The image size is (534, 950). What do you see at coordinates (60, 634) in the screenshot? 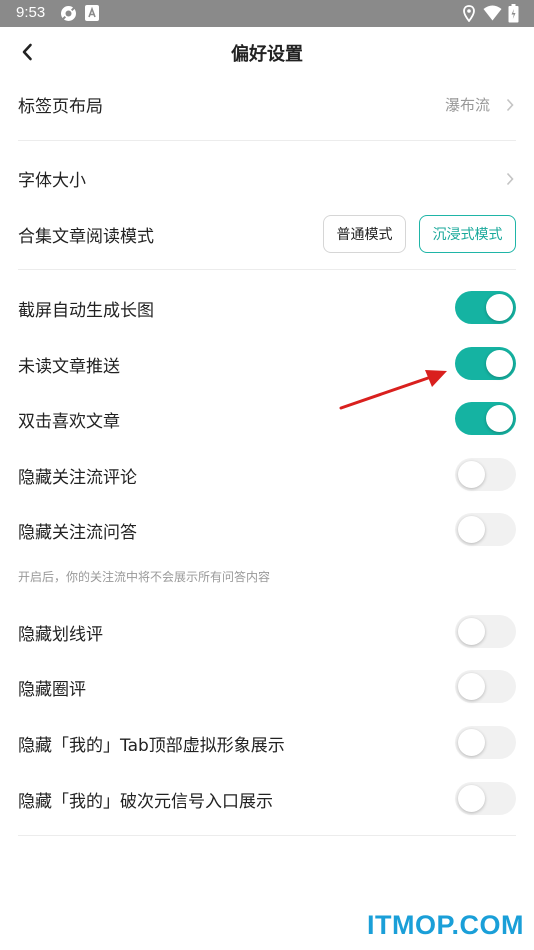
I see `toggle-label: 隐藏划线评` at bounding box center [60, 634].